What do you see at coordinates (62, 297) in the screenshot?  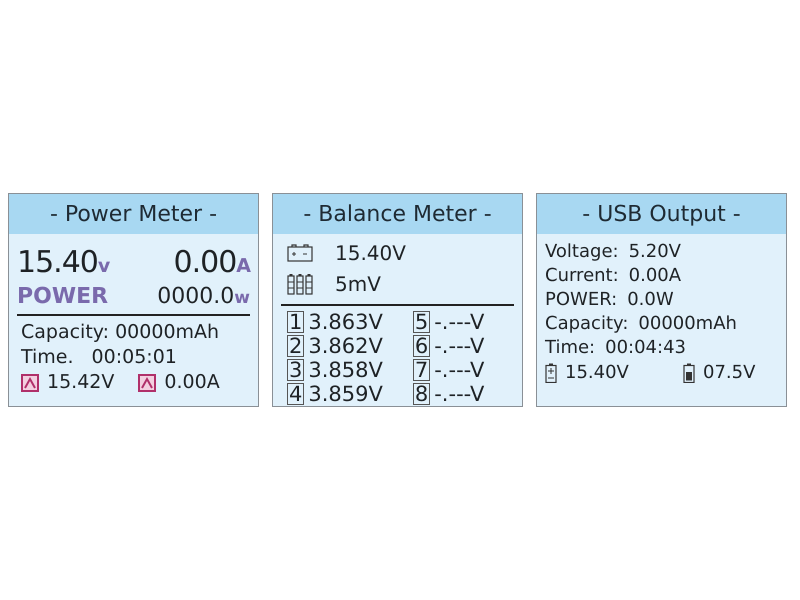 I see `power-label: POWER` at bounding box center [62, 297].